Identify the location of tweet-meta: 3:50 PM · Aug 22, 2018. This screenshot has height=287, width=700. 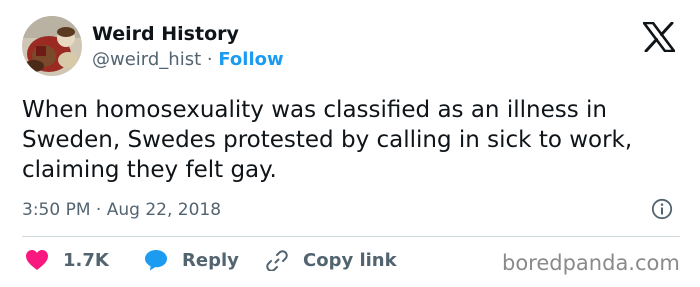
(121, 210).